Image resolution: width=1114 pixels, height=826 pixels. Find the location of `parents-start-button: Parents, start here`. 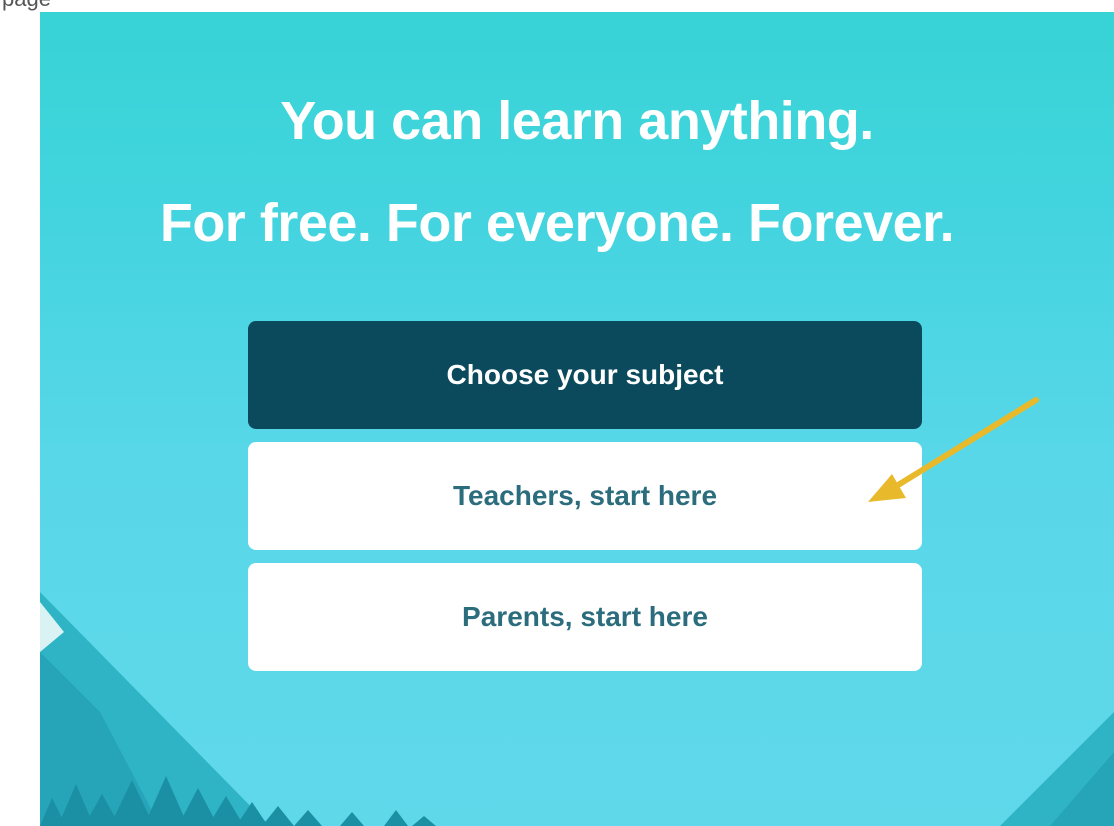

parents-start-button: Parents, start here is located at coordinates (585, 617).